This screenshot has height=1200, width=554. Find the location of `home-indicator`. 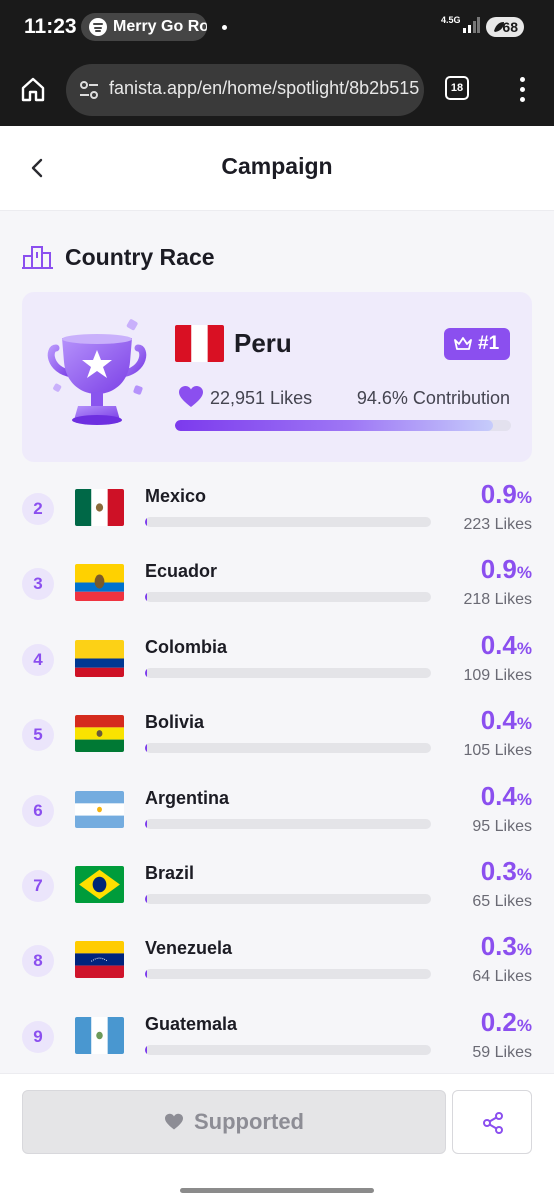

home-indicator is located at coordinates (277, 1190).